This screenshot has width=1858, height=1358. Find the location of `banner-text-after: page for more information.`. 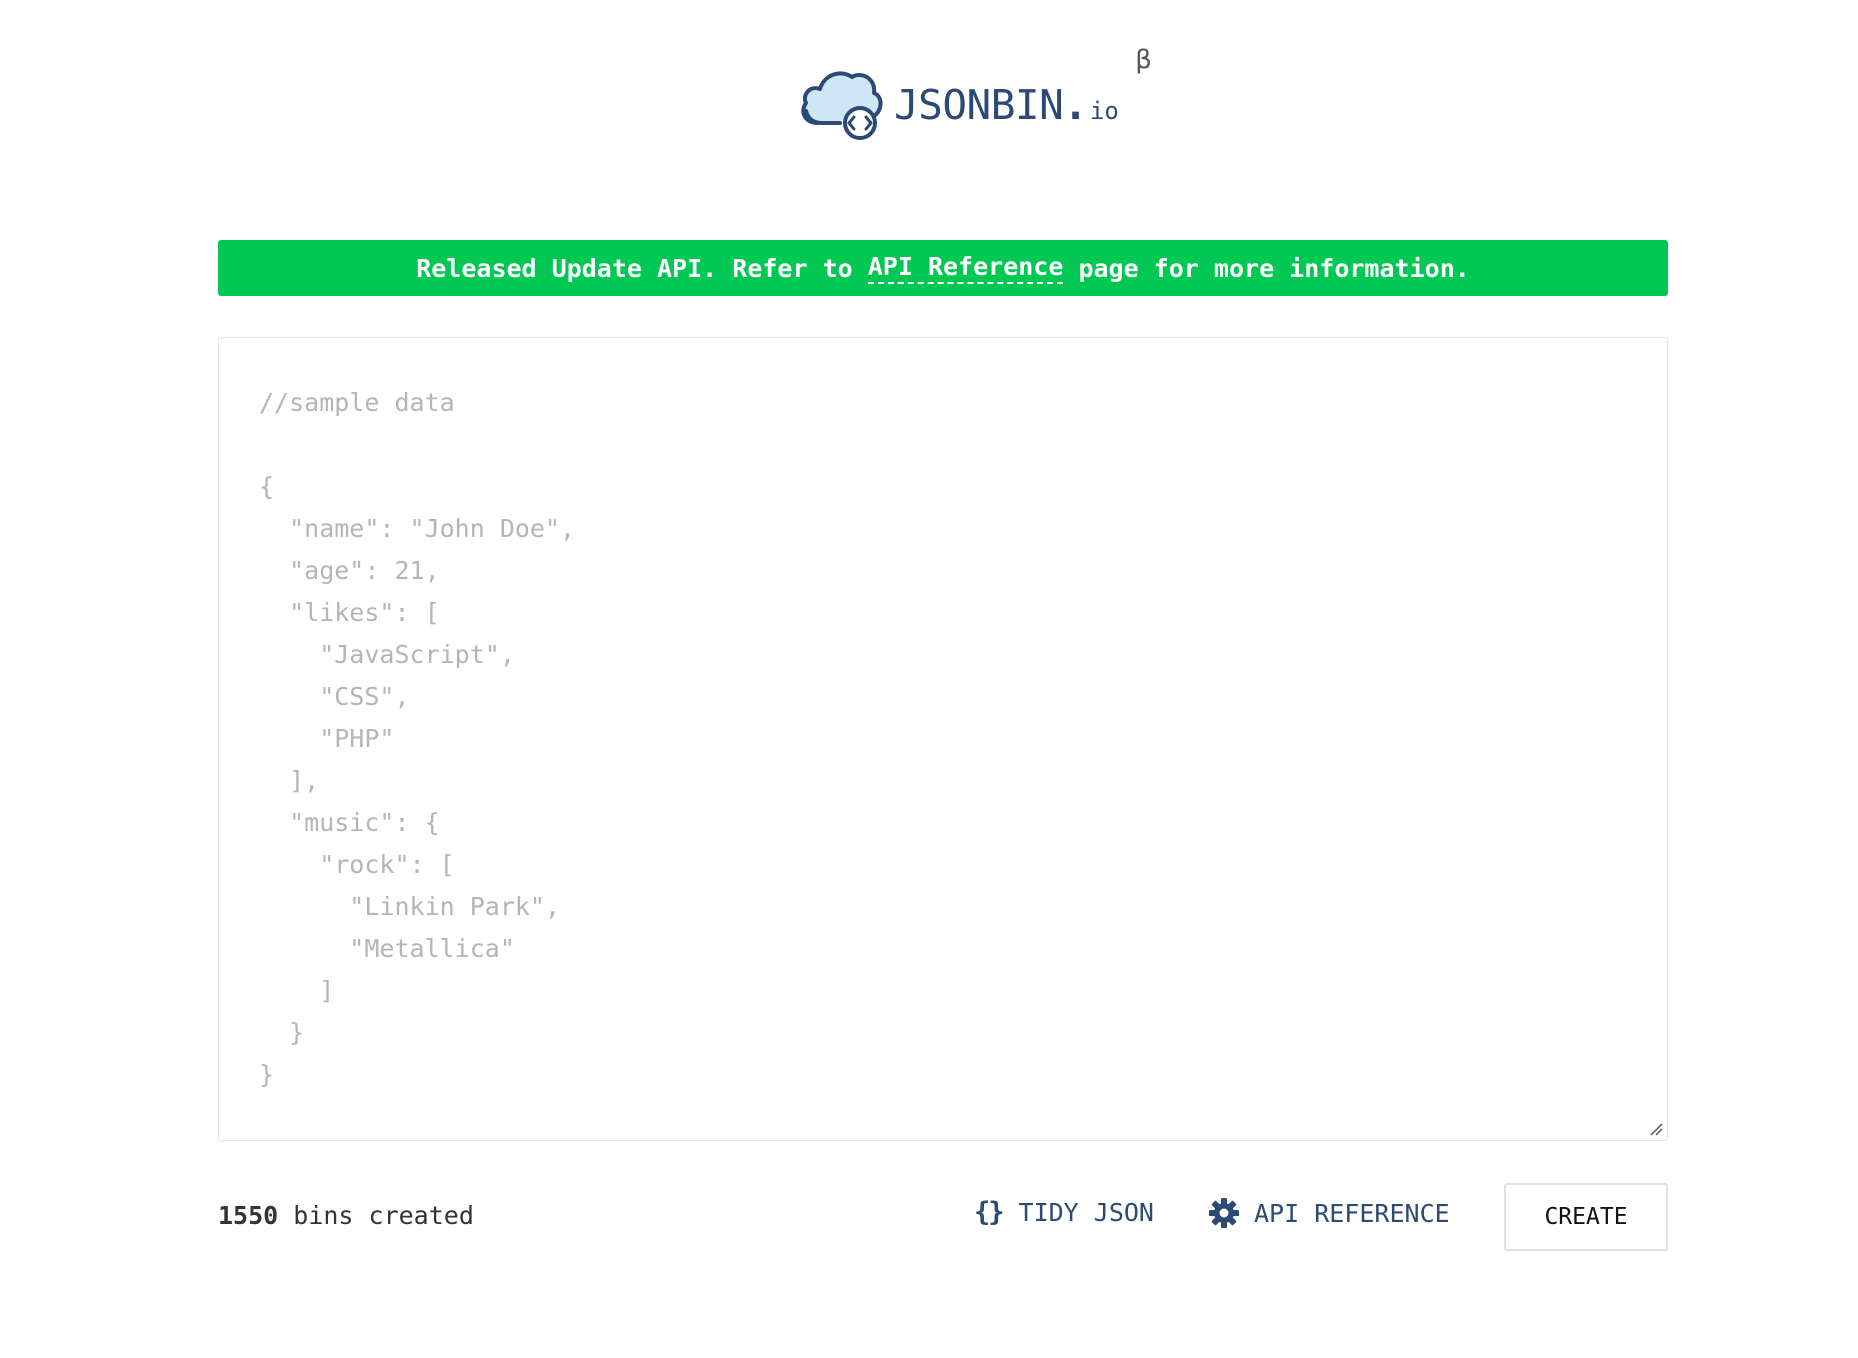

banner-text-after: page for more information. is located at coordinates (1266, 268).